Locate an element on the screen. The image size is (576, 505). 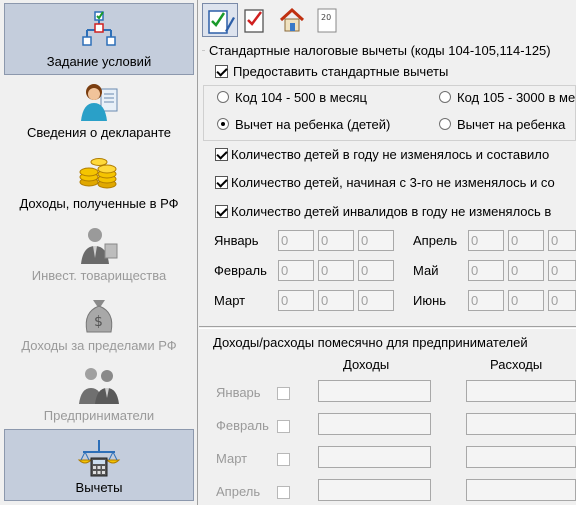
gold-coins-icon is located at coordinates (99, 174).